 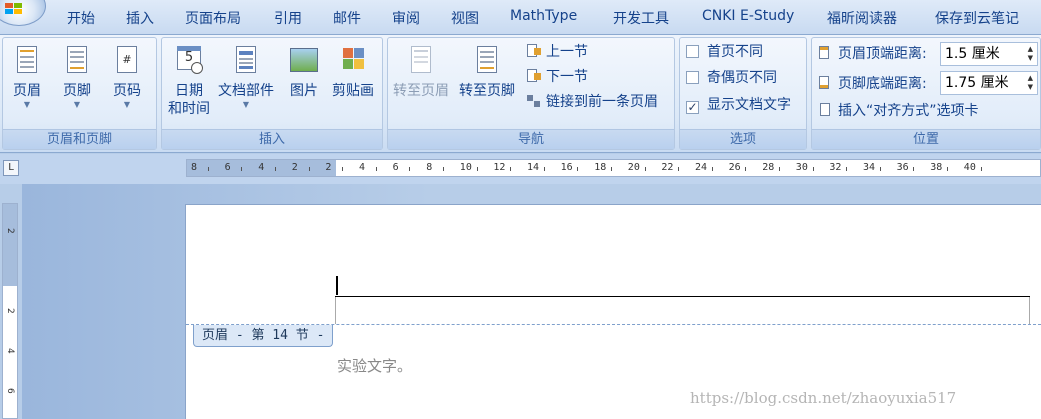 What do you see at coordinates (11, 168) in the screenshot?
I see `tab-selector-button: L` at bounding box center [11, 168].